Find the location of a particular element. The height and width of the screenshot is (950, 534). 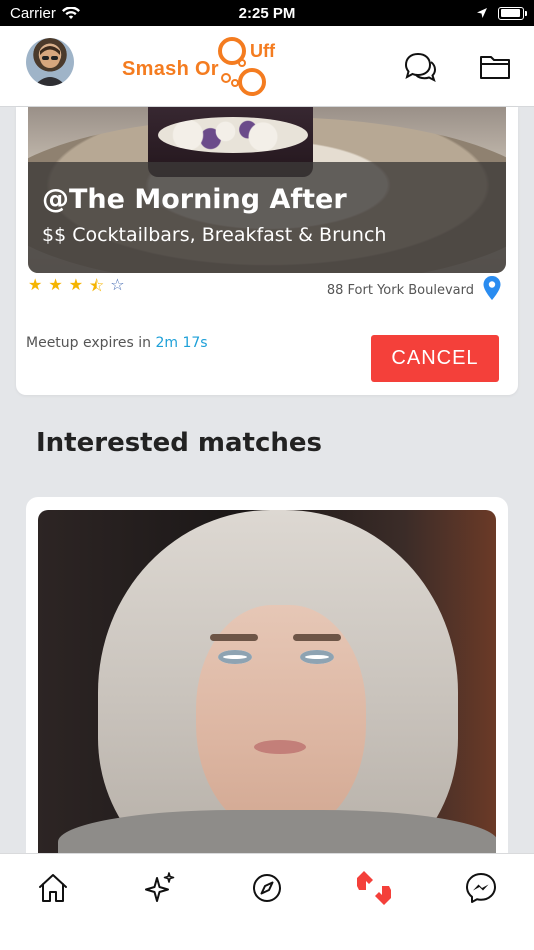

venue-name: @The Morning After is located at coordinates (194, 199).